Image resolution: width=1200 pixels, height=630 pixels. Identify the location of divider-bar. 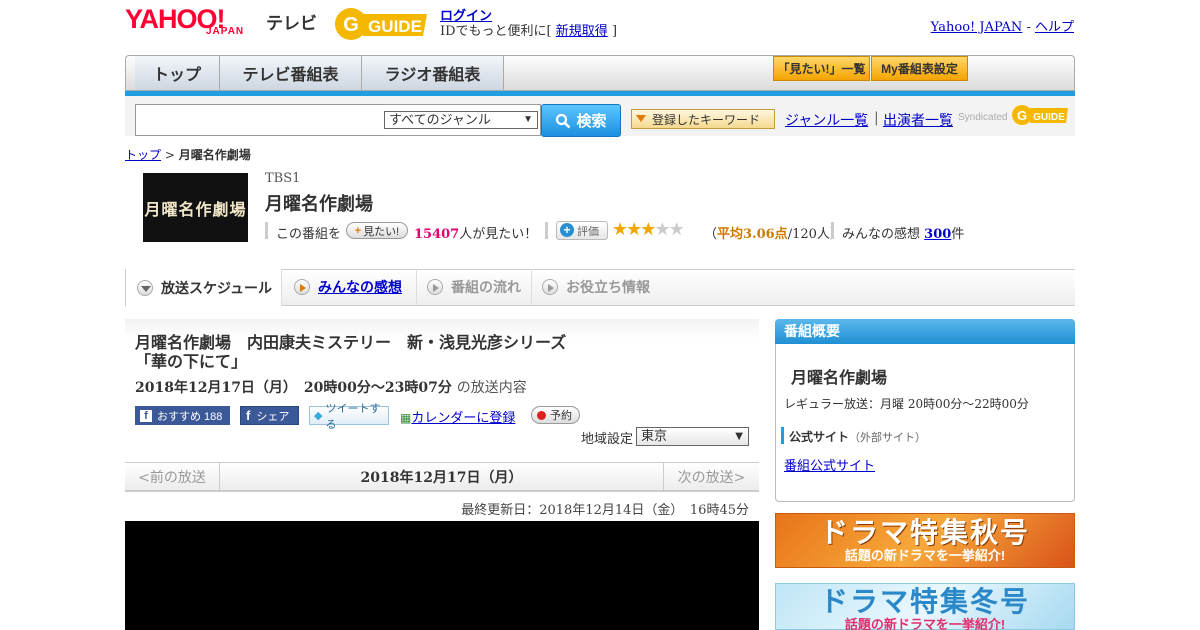
(832, 230).